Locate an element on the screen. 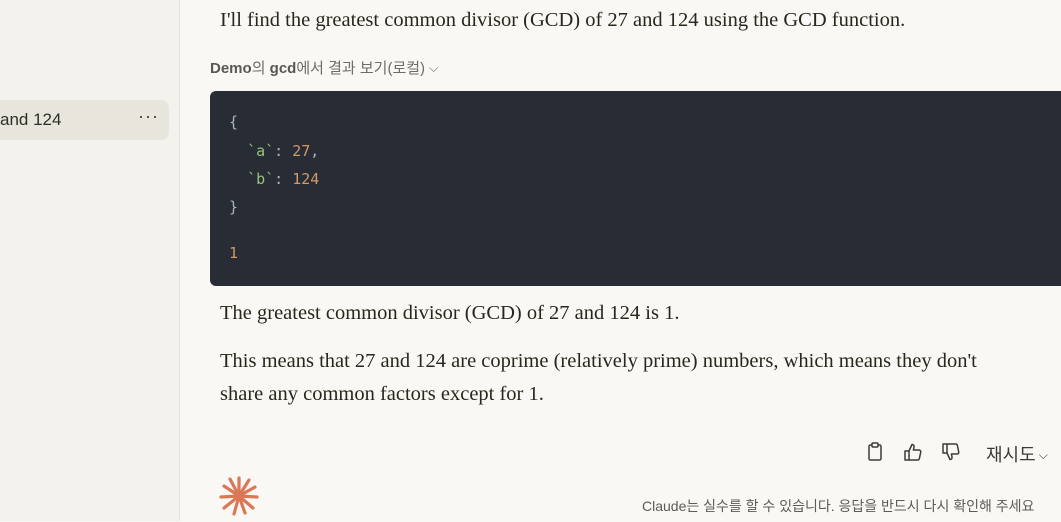  disclaimer-text: Claude는 실수를 할 수 있습니다. 응답을 반드시 다시 확인해 주세요 is located at coordinates (838, 506).